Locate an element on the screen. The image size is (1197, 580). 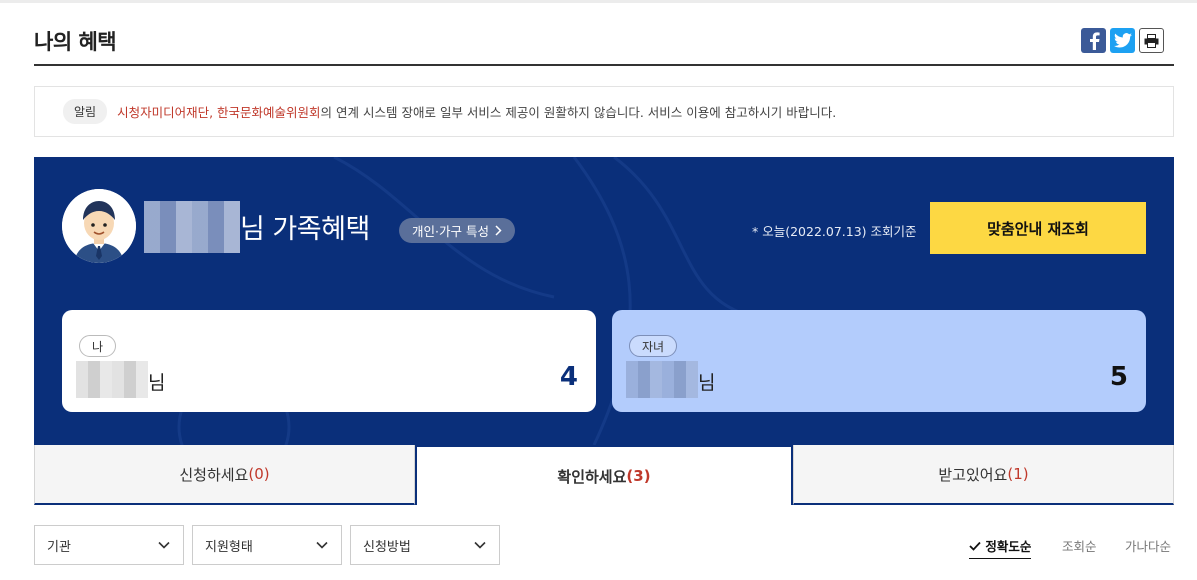
member-card-self: 나 님 4 is located at coordinates (329, 361).